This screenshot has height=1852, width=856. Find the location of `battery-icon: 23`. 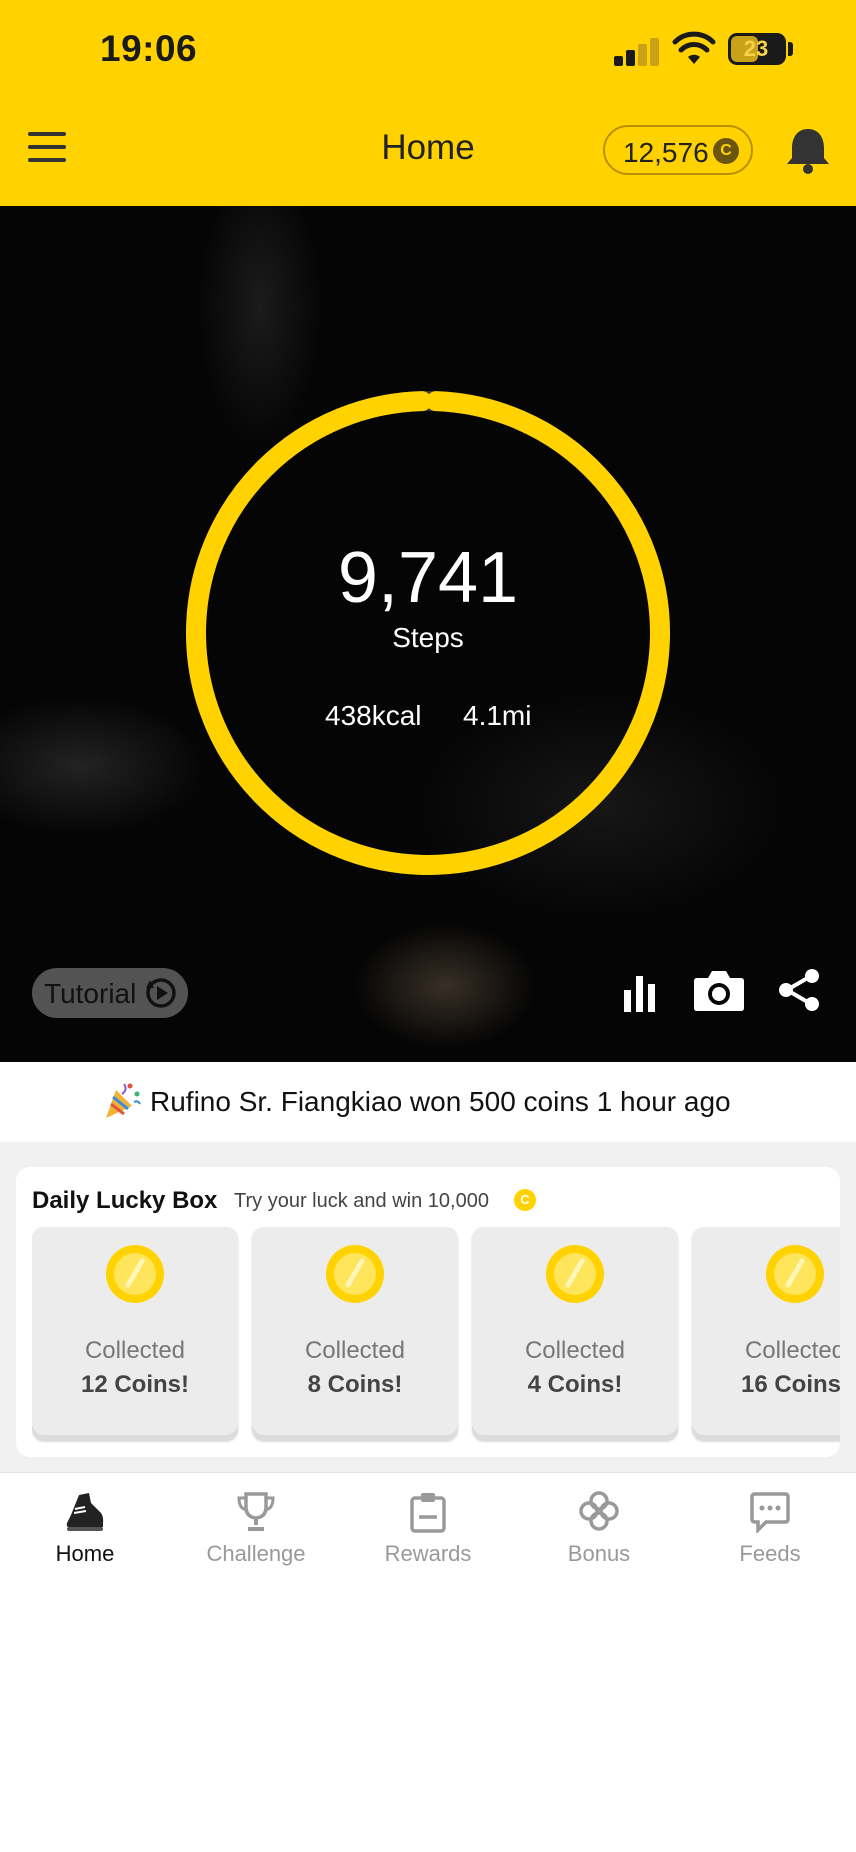

battery-icon: 23 is located at coordinates (757, 49).